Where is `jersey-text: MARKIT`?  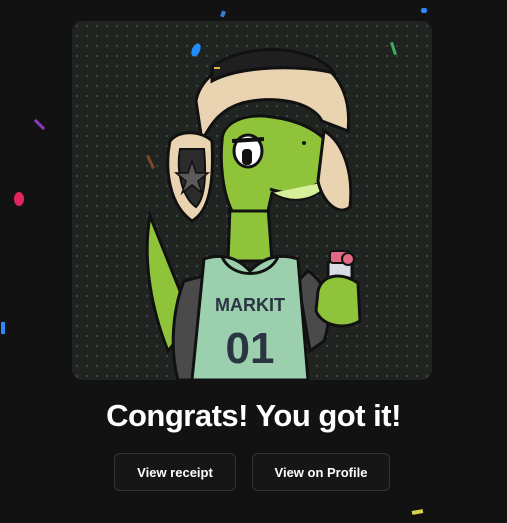 jersey-text: MARKIT is located at coordinates (250, 305).